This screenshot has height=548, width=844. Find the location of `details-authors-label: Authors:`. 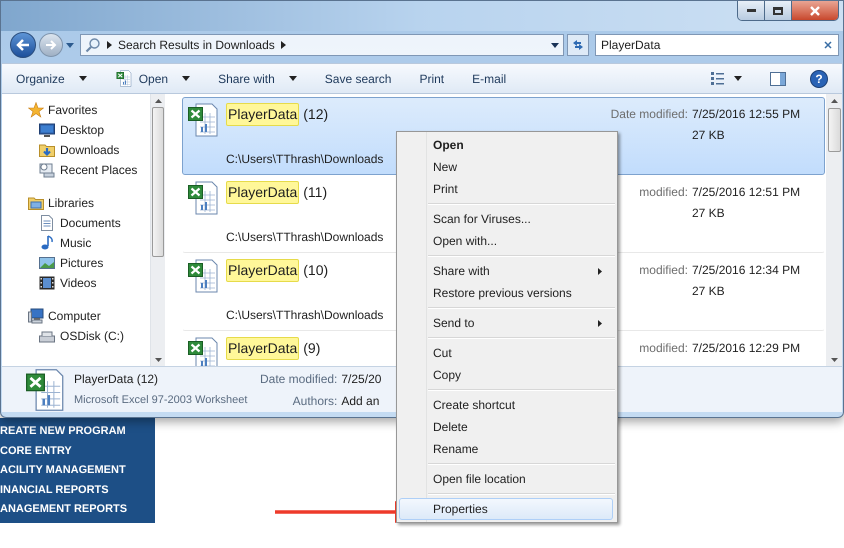

details-authors-label: Authors: is located at coordinates (315, 401).